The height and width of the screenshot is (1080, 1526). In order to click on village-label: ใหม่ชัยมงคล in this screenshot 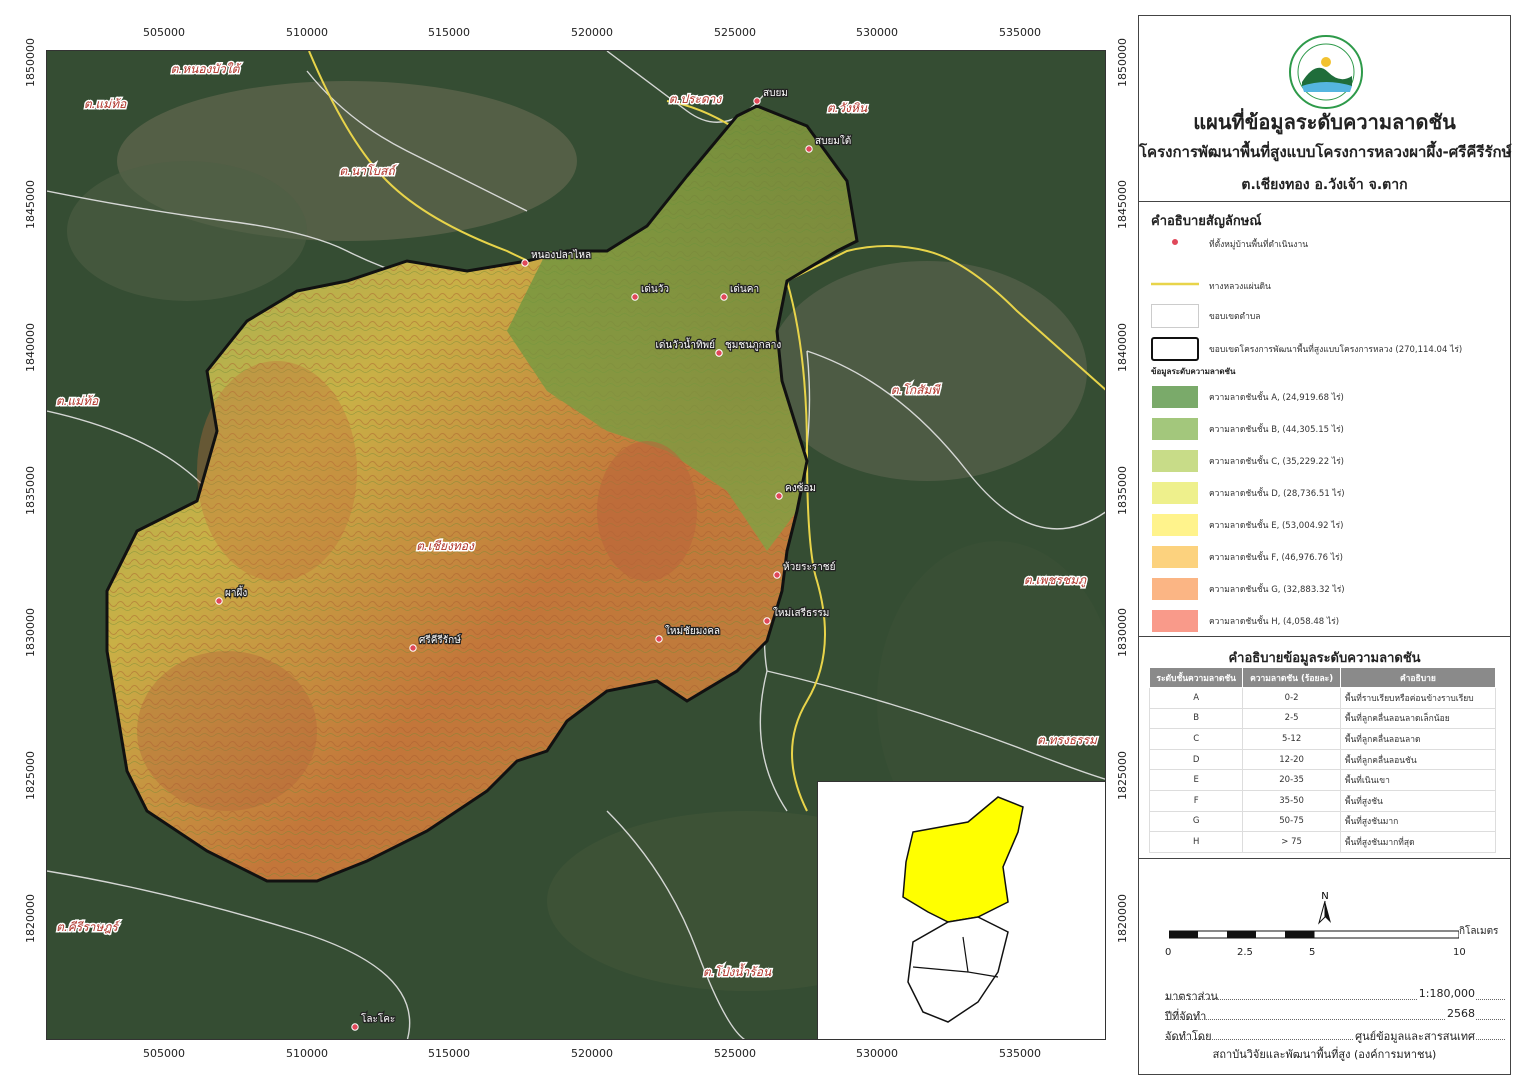, I will do `click(692, 631)`.